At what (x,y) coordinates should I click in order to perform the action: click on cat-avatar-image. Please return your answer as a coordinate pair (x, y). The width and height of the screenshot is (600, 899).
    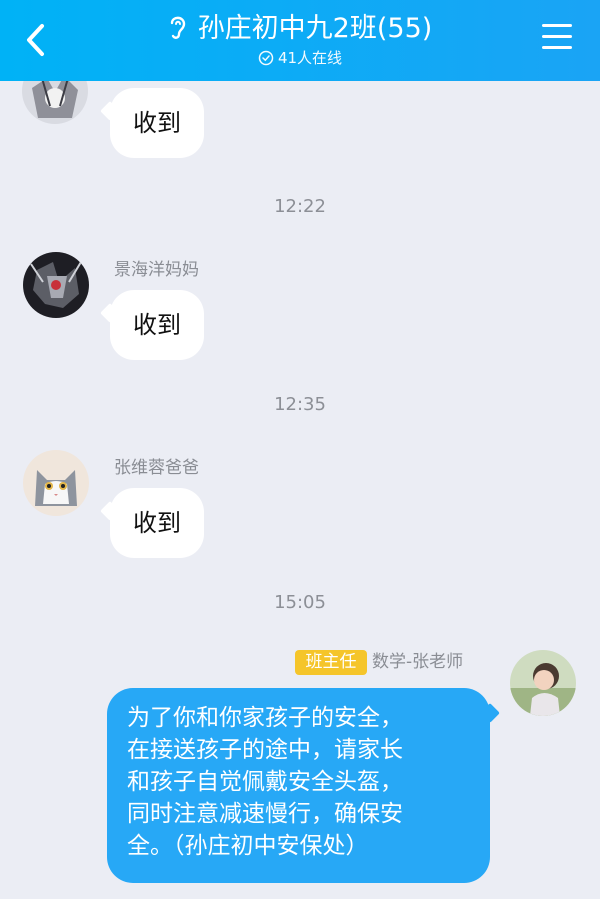
    Looking at the image, I should click on (56, 483).